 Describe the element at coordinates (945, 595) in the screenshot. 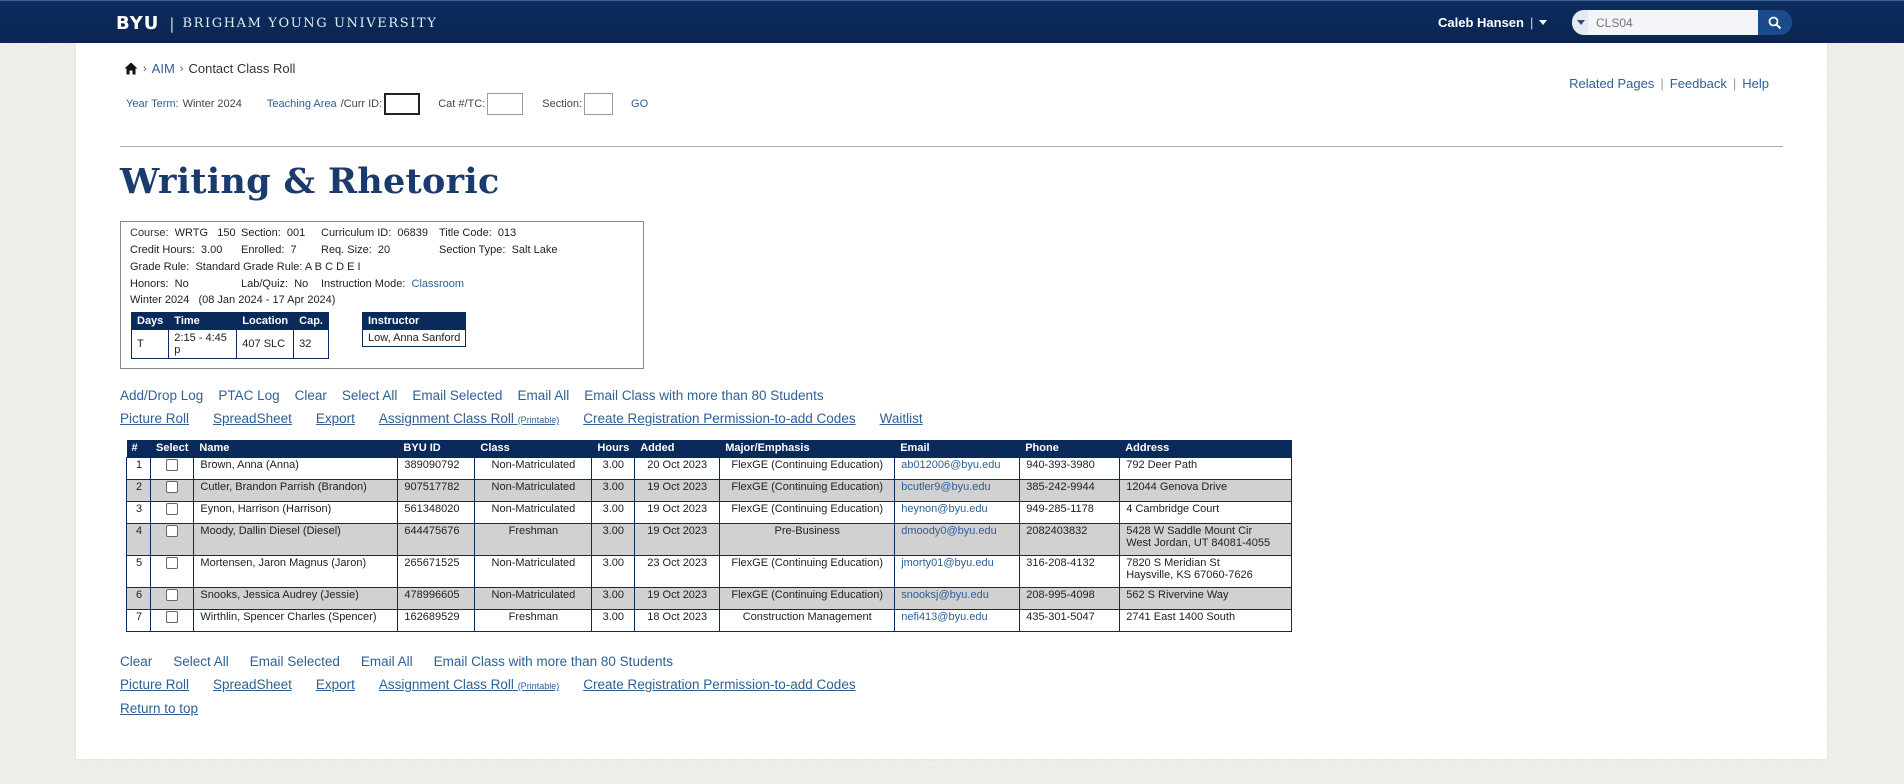

I see `student-email-link: snooksj@byu.edu` at that location.